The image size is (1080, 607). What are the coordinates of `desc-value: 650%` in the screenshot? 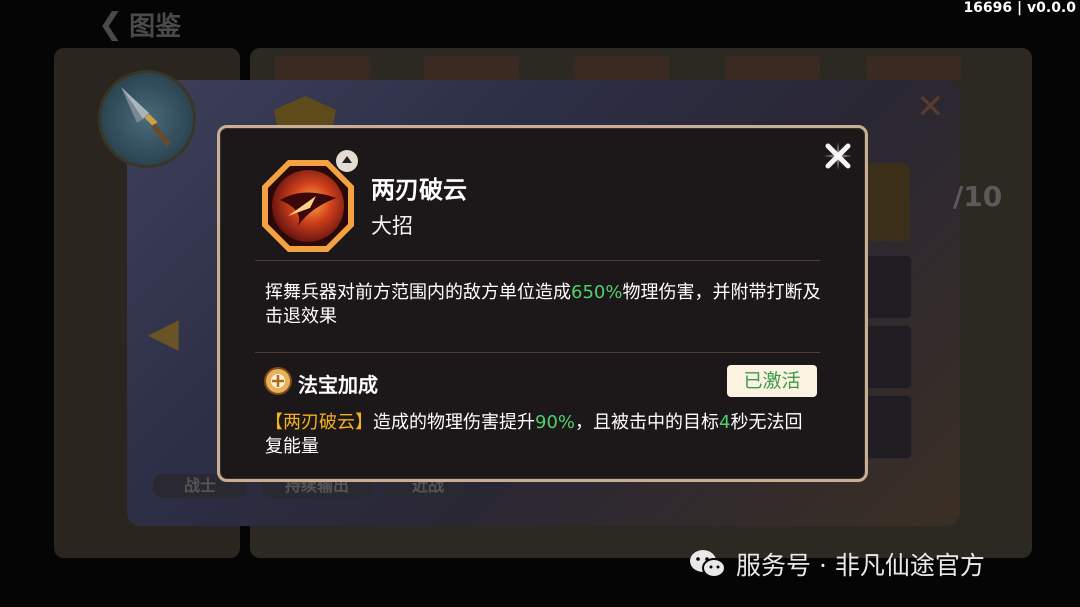 It's located at (597, 292).